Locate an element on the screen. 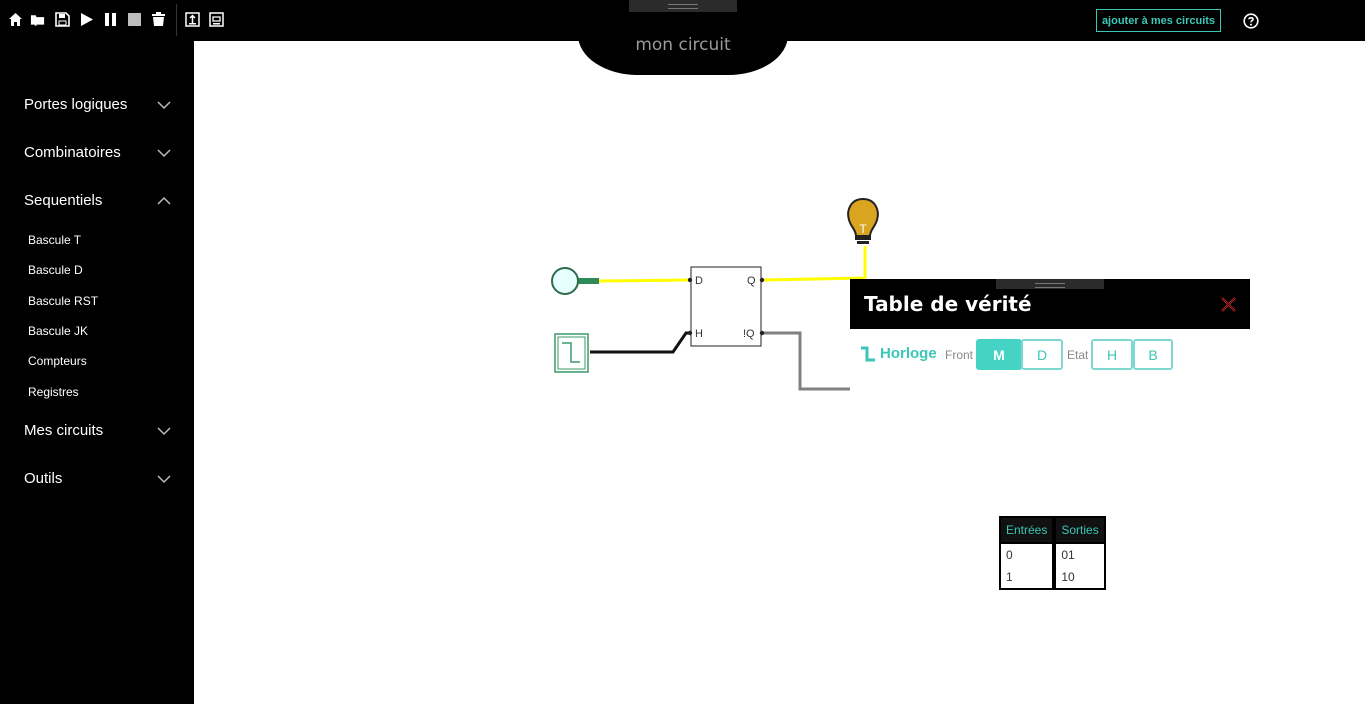 The width and height of the screenshot is (1365, 704). lamp-output: T is located at coordinates (863, 220).